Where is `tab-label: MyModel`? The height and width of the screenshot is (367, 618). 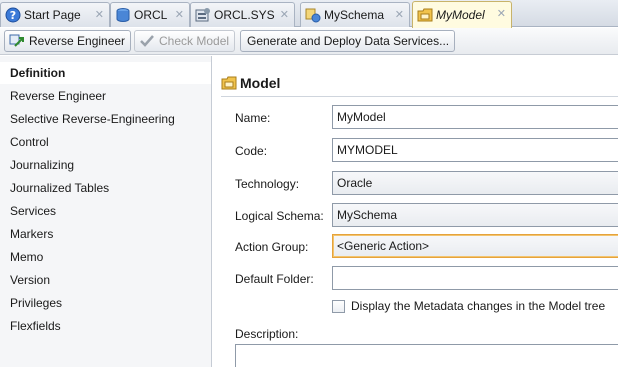
tab-label: MyModel is located at coordinates (460, 15).